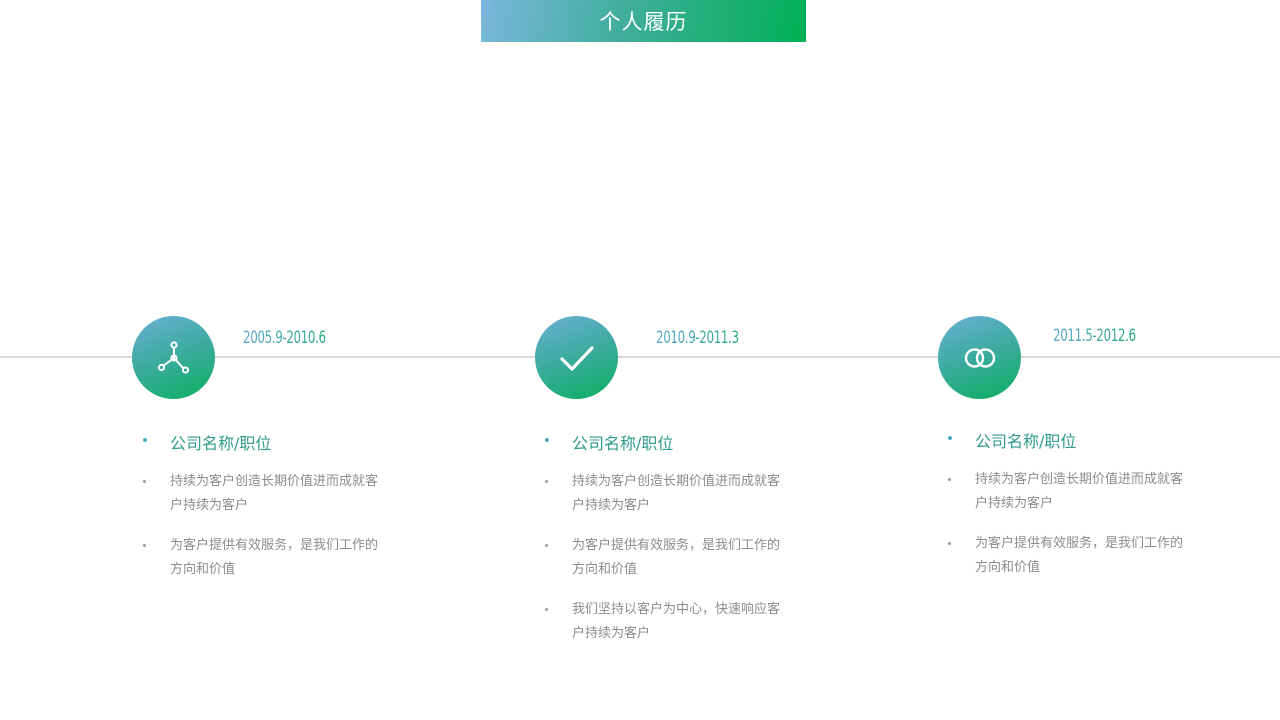  I want to click on bullet-2-2: 为客户提供有效服务，是我们工作的方向和价值, so click(668, 558).